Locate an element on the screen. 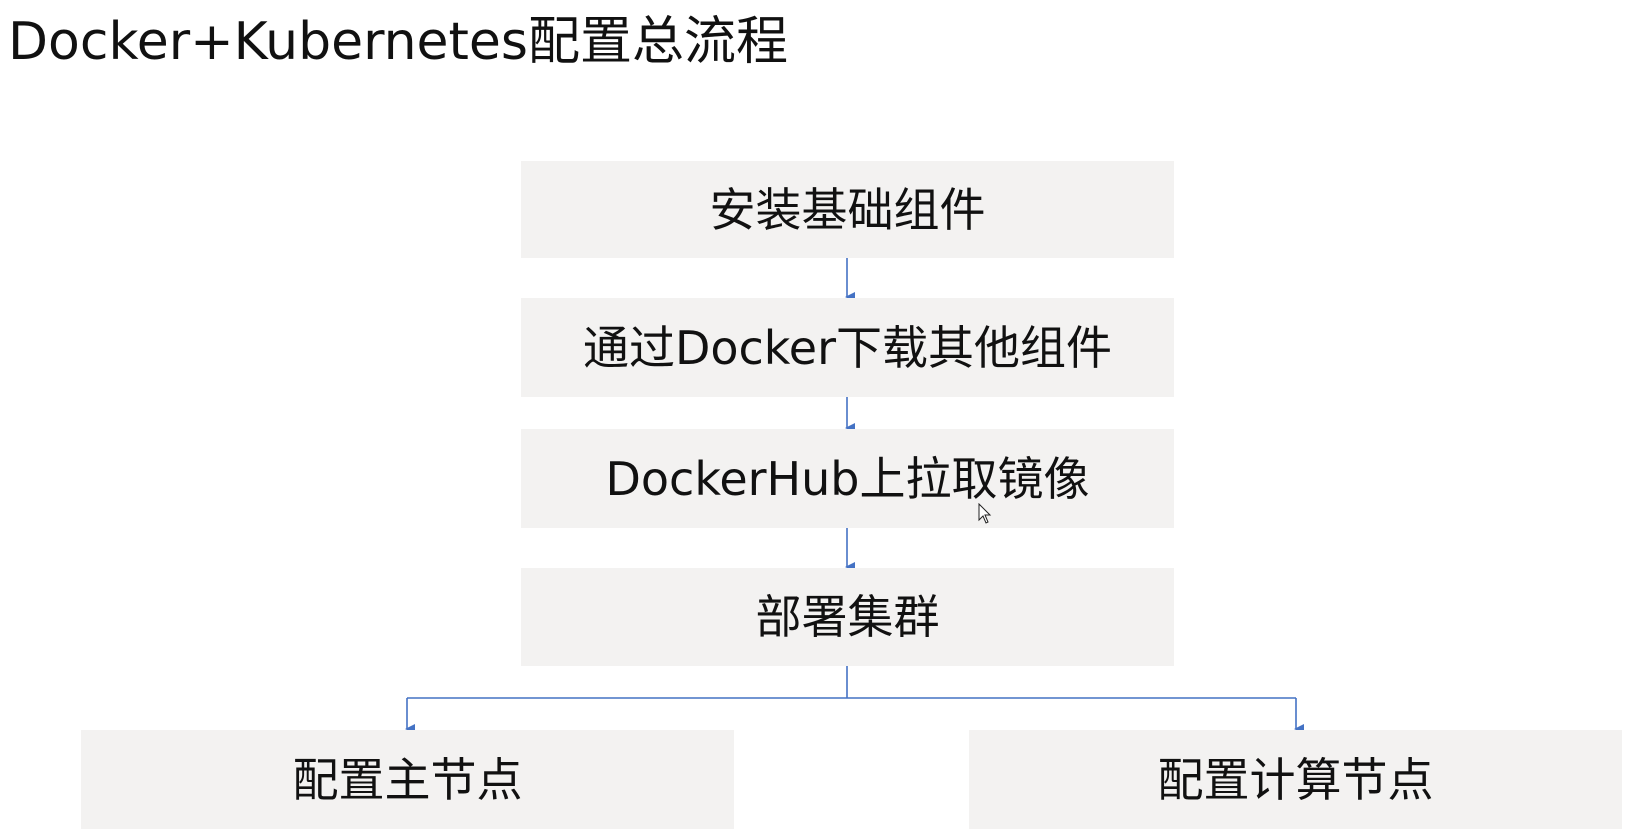 This screenshot has width=1644, height=839. node-deploy-cluster: 部署集群 is located at coordinates (847, 617).